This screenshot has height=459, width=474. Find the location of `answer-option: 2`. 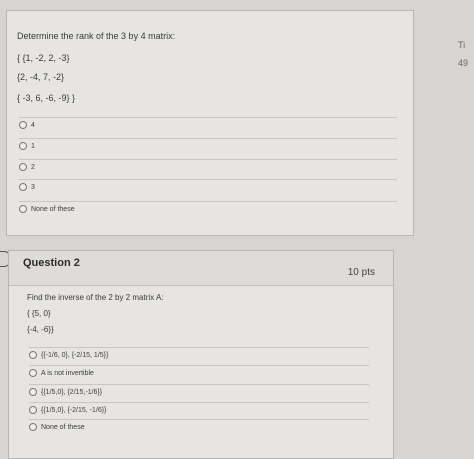

answer-option: 2 is located at coordinates (208, 166).